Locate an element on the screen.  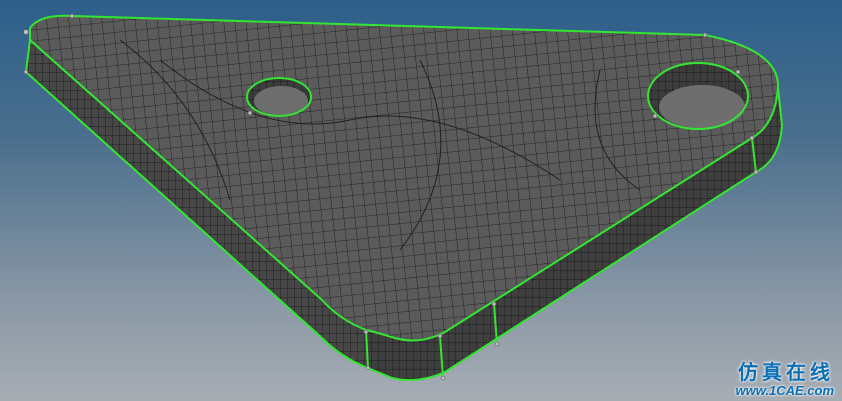
watermark-url: www.1CAE.com is located at coordinates (784, 390).